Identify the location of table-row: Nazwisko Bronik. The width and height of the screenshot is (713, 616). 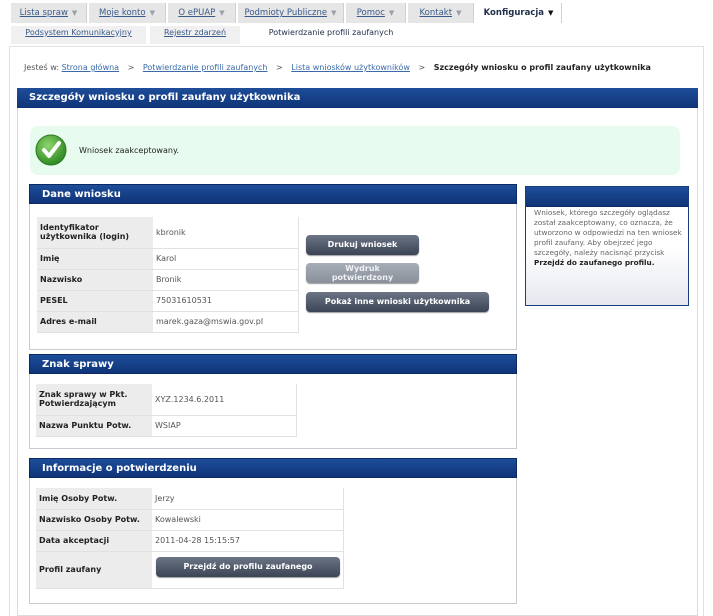
(168, 280).